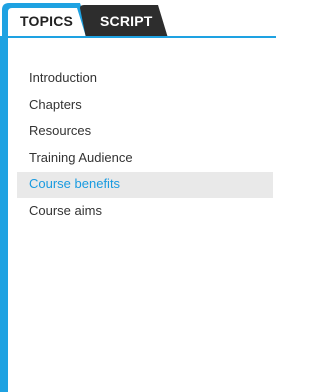 This screenshot has height=392, width=320. Describe the element at coordinates (145, 185) in the screenshot. I see `list-item-course-benefits: Course benefits` at that location.